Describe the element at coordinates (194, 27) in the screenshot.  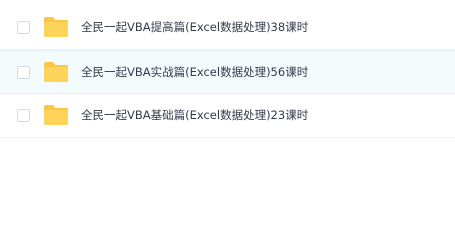
I see `file-name: 全民一起VBA提高篇(Excel数据处理)38课时` at that location.